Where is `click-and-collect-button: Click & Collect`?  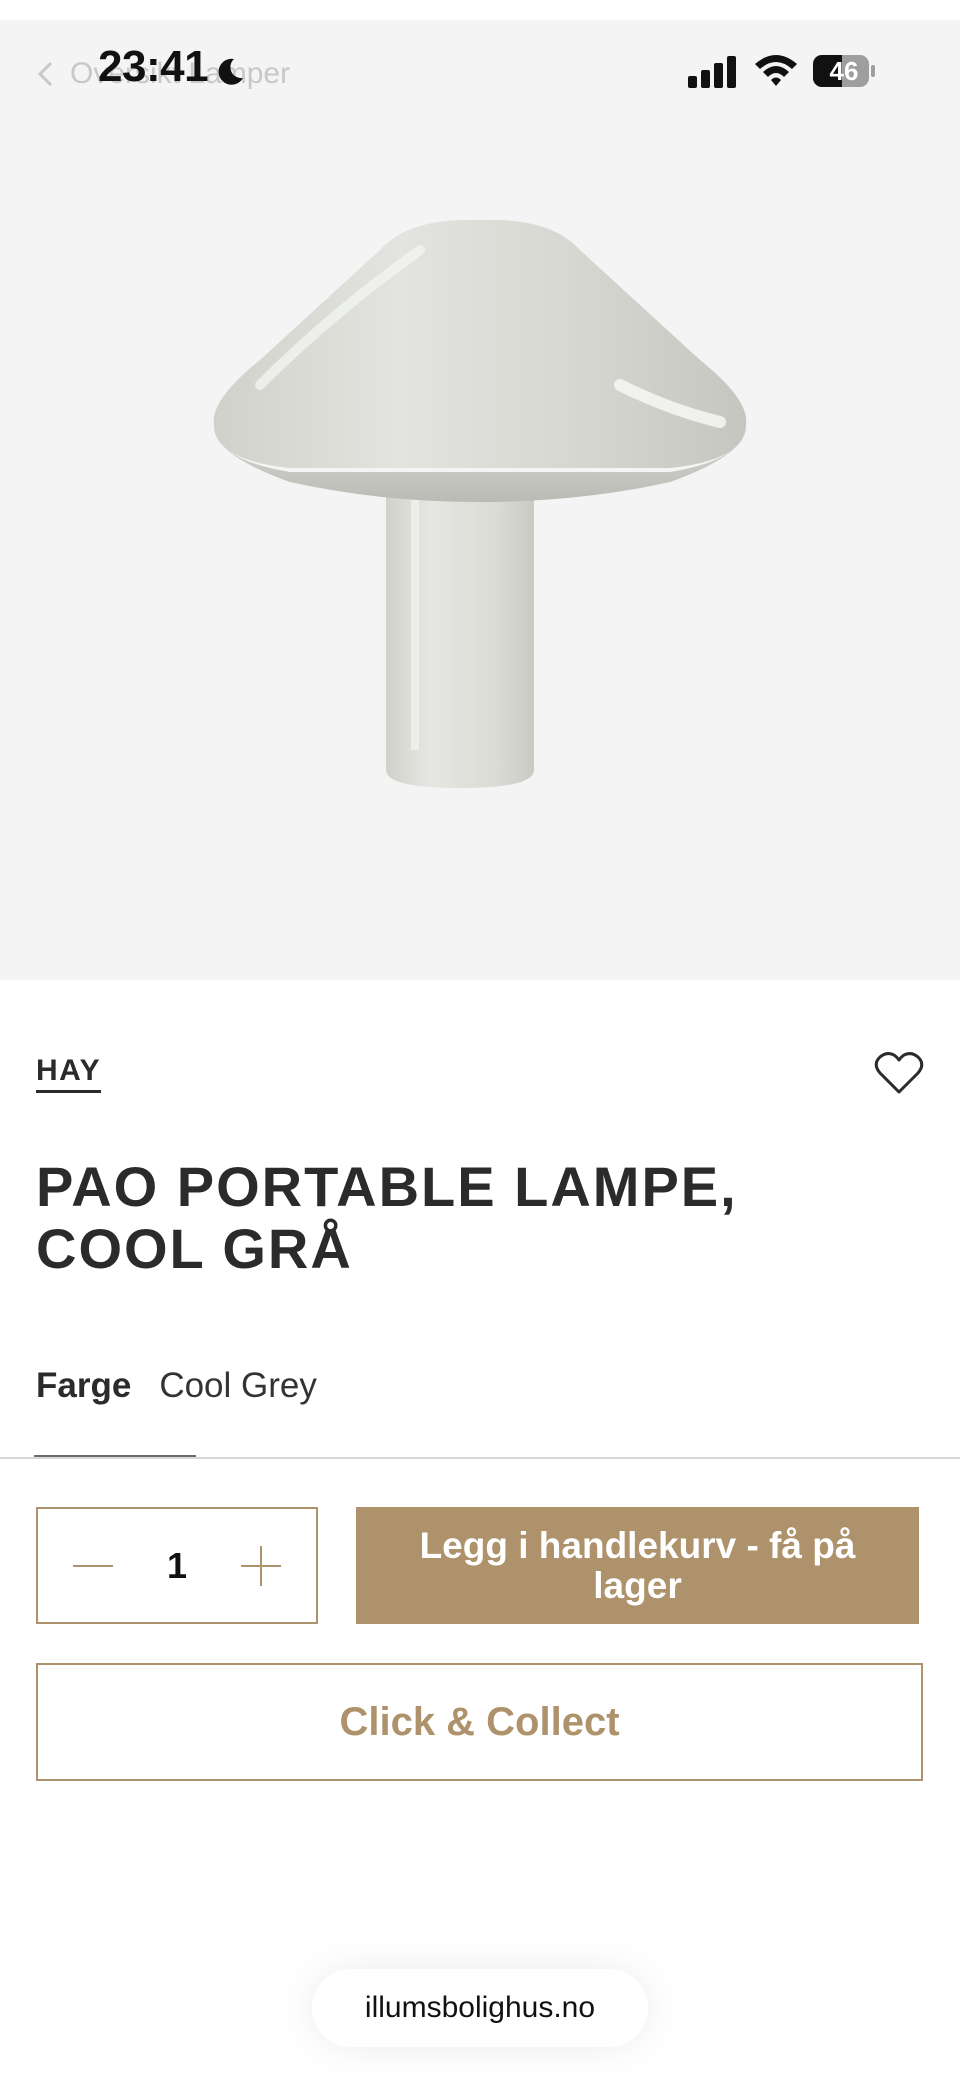
click-and-collect-button: Click & Collect is located at coordinates (479, 1722).